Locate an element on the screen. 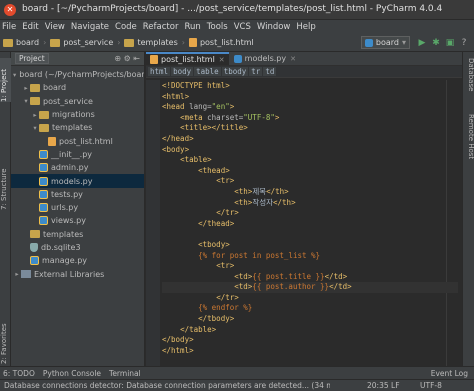 The height and width of the screenshot is (391, 474). left-tool-strip: 1: Project 7: Structure 2: Favorites is located at coordinates (5, 209).